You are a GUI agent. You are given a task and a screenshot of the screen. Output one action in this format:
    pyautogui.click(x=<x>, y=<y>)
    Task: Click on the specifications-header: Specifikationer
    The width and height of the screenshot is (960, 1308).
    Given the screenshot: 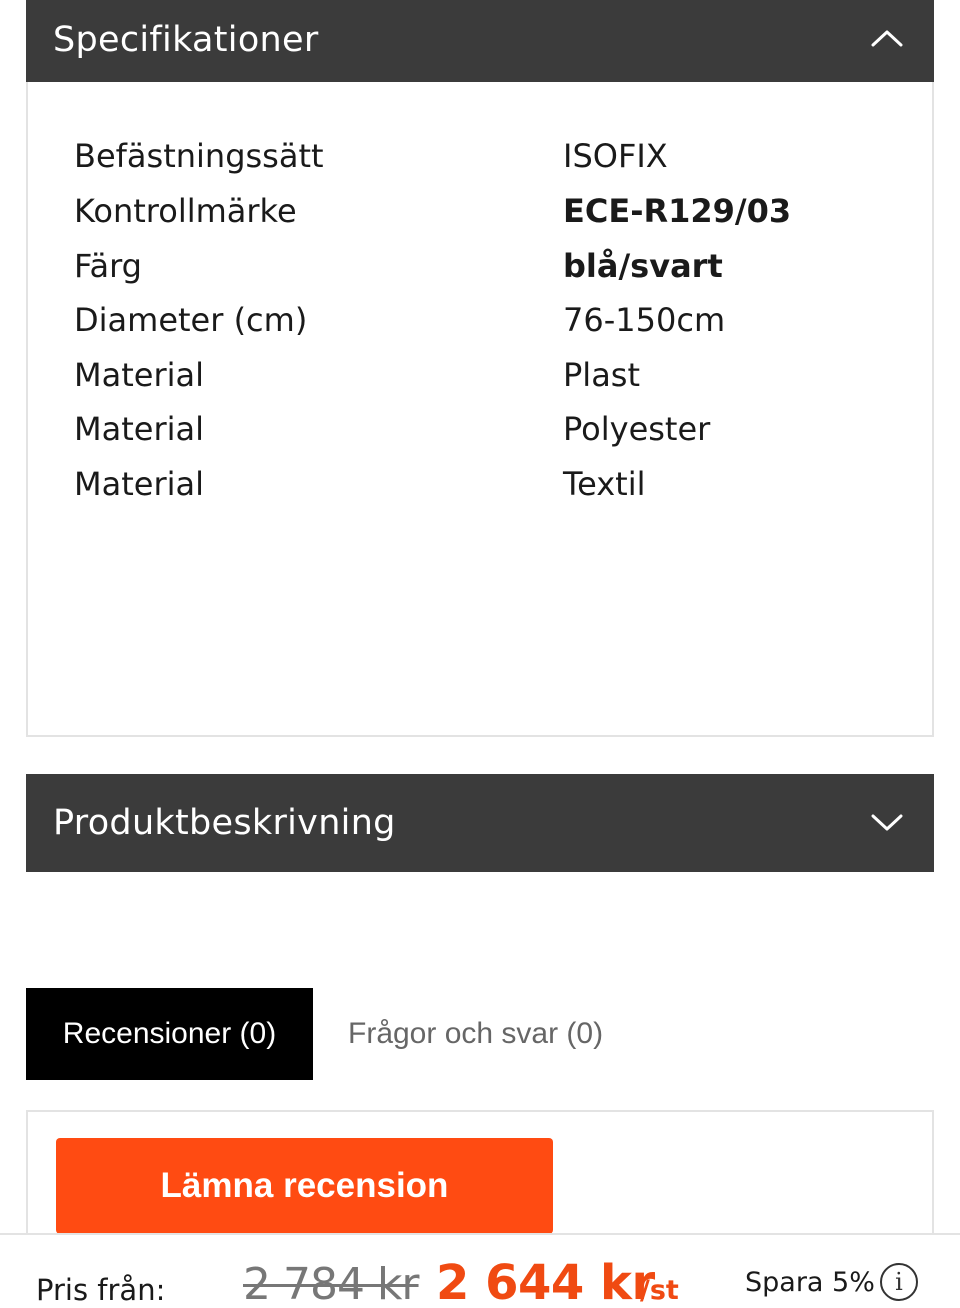 What is the action you would take?
    pyautogui.click(x=480, y=41)
    